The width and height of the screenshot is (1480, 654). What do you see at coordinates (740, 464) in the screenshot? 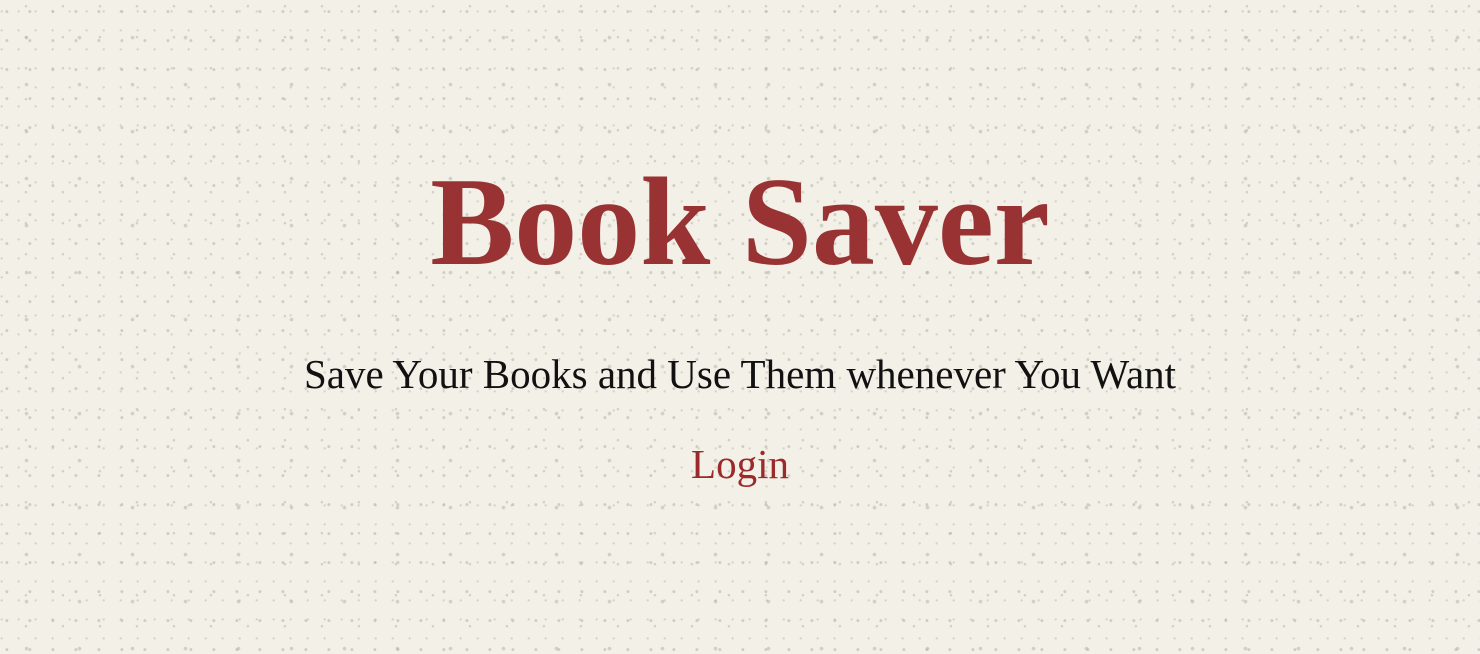
I see `login-link: Login` at bounding box center [740, 464].